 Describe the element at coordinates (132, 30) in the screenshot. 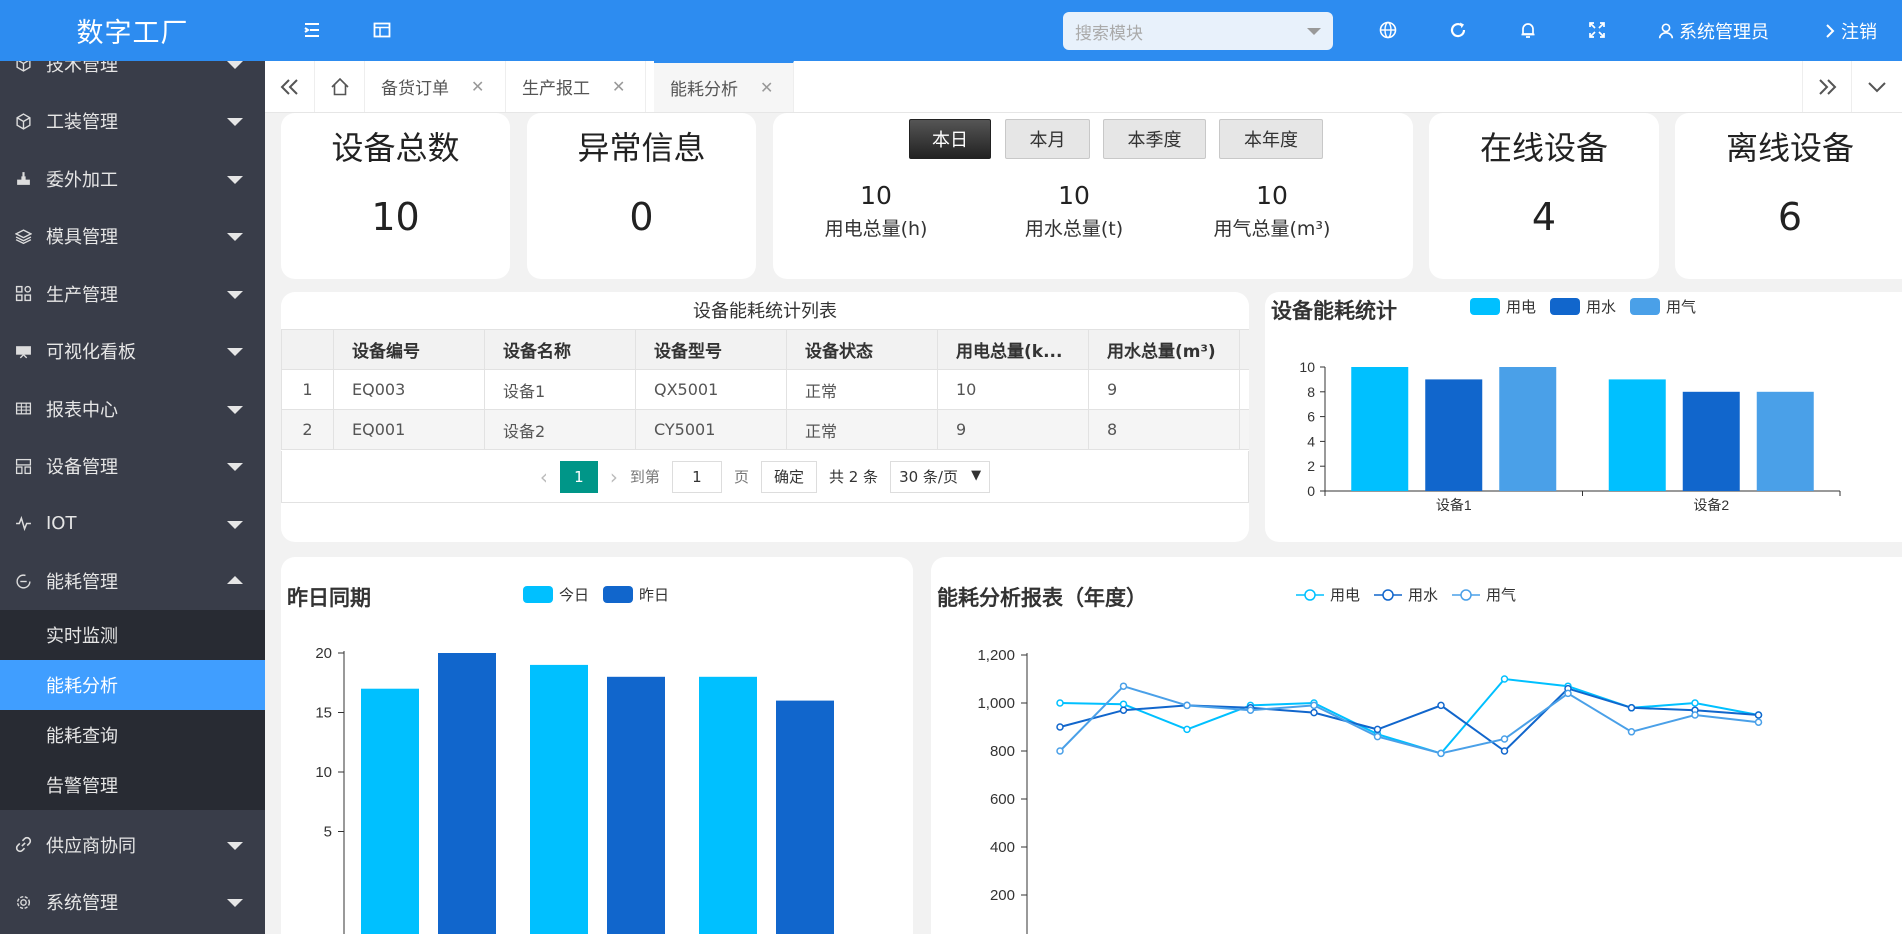

I see `app-logo: 数字工厂` at that location.